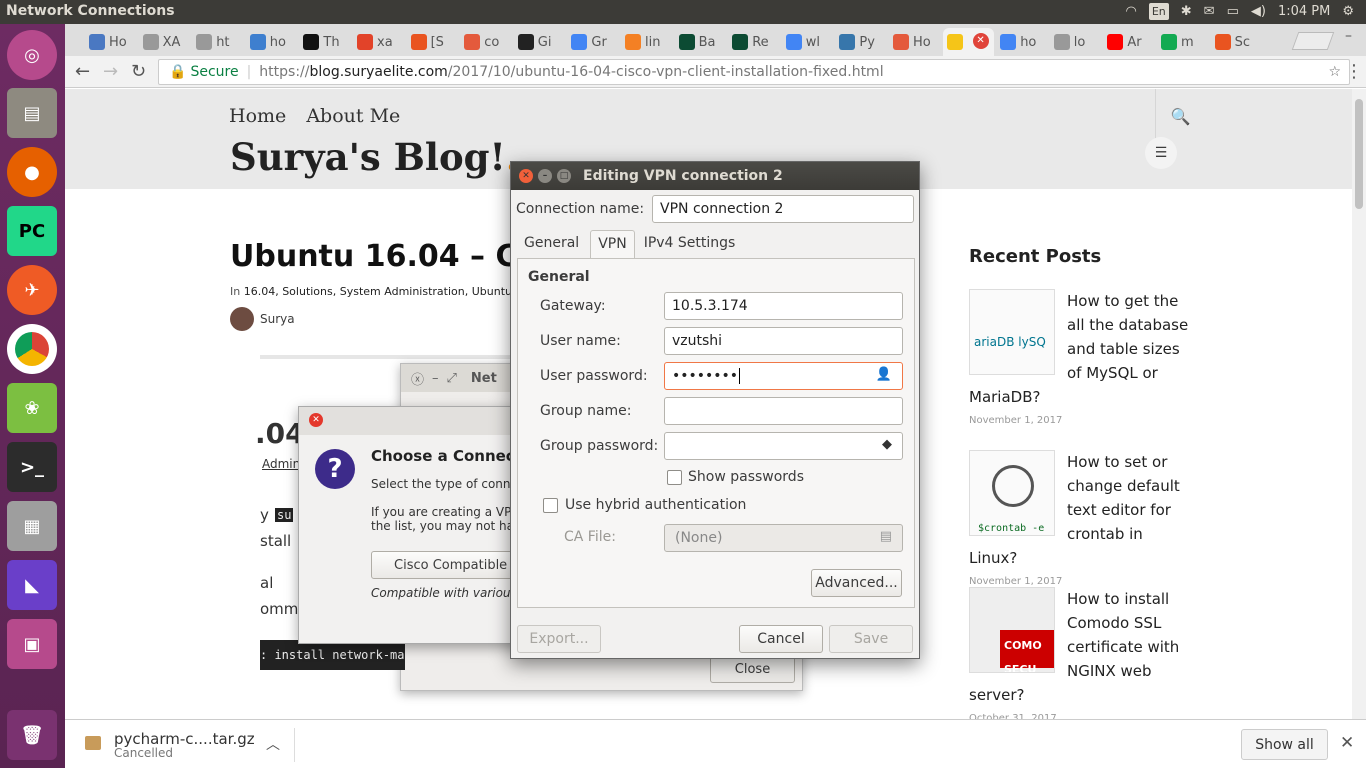  Describe the element at coordinates (32, 290) in the screenshot. I see `postman-icon: ✈` at that location.